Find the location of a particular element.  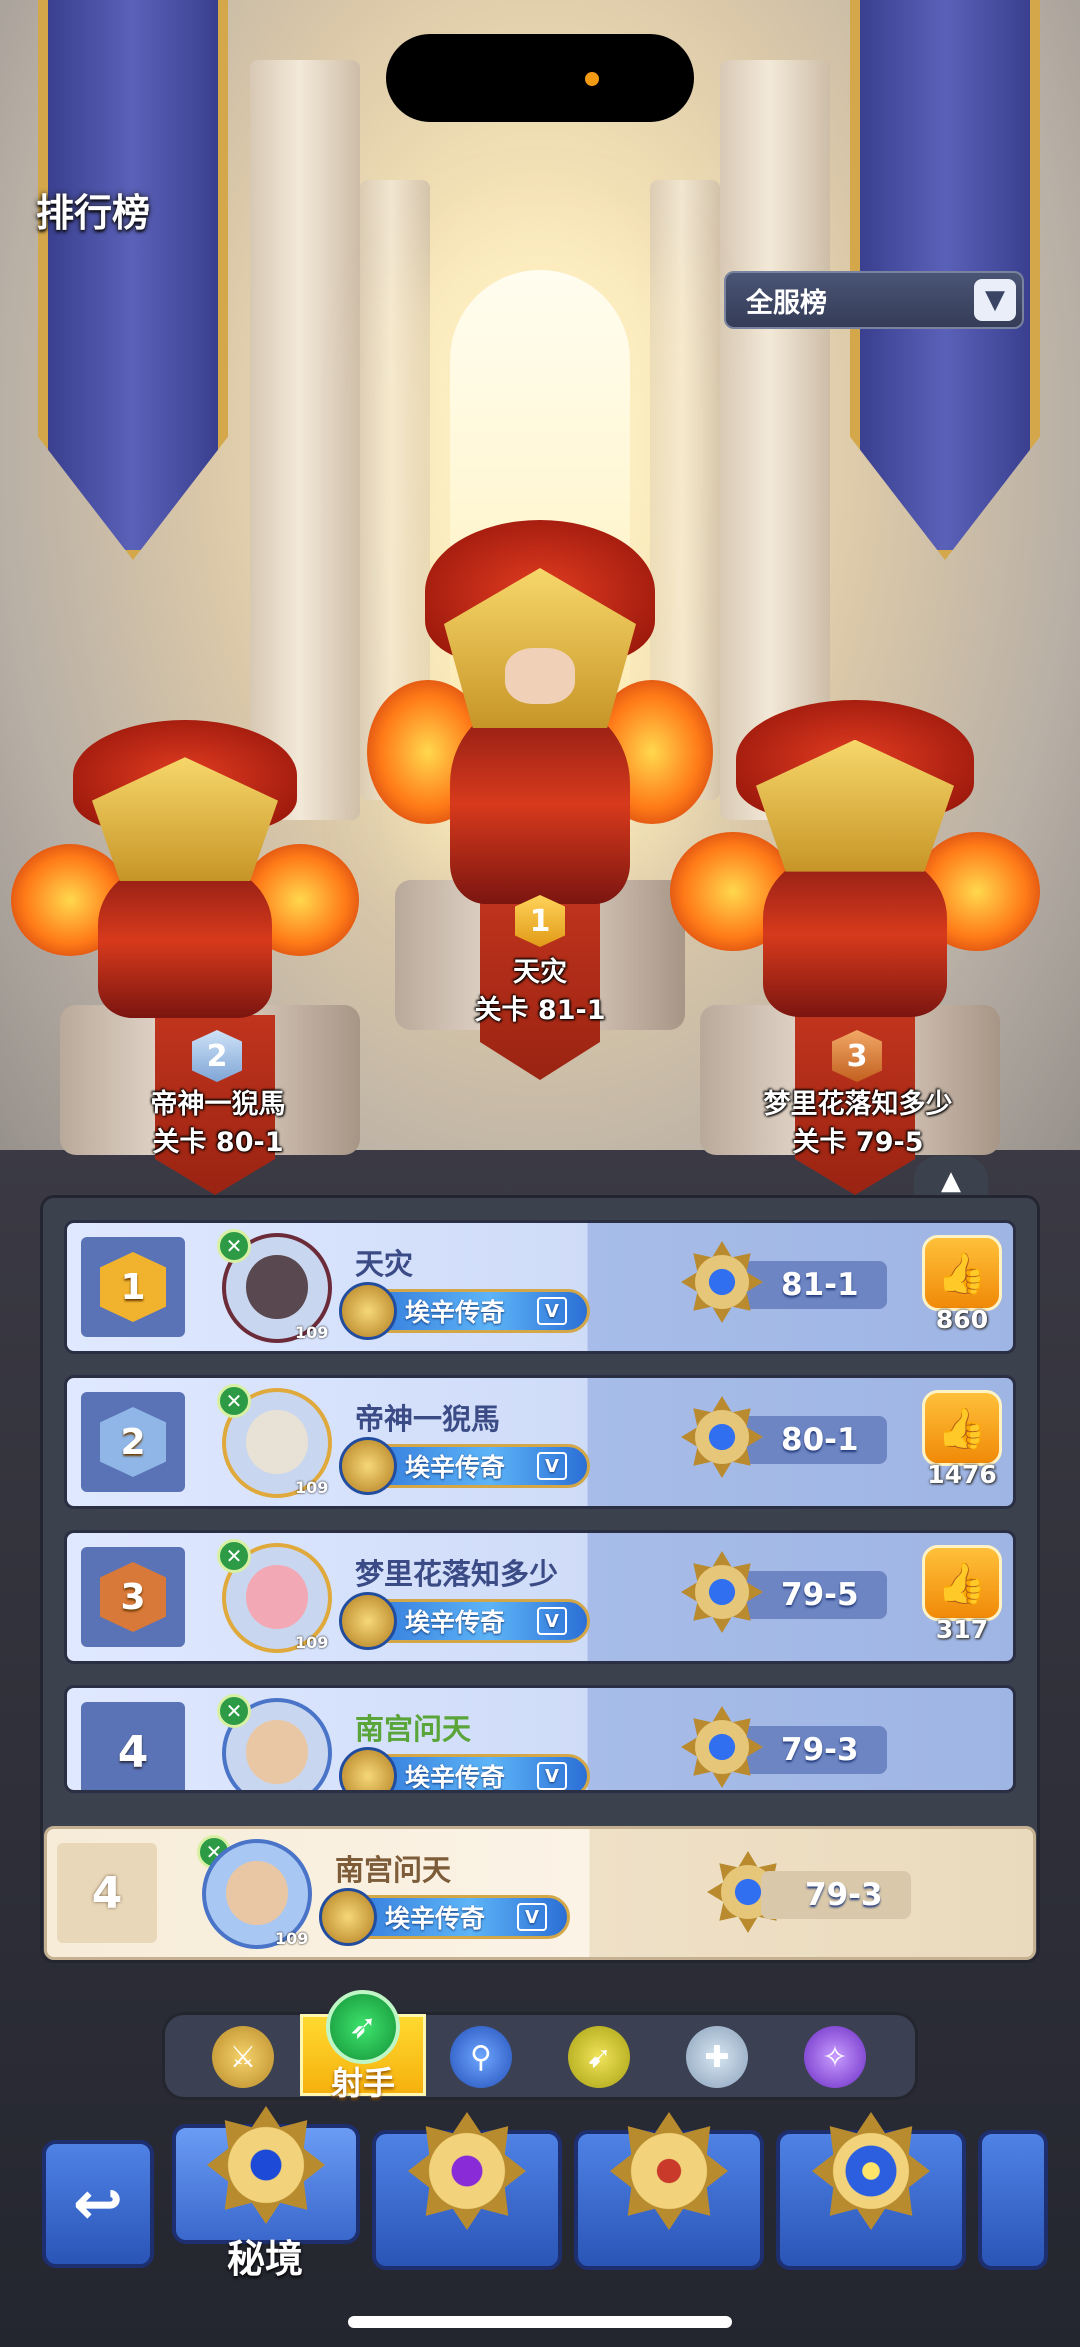

home-indicator is located at coordinates (540, 2322).